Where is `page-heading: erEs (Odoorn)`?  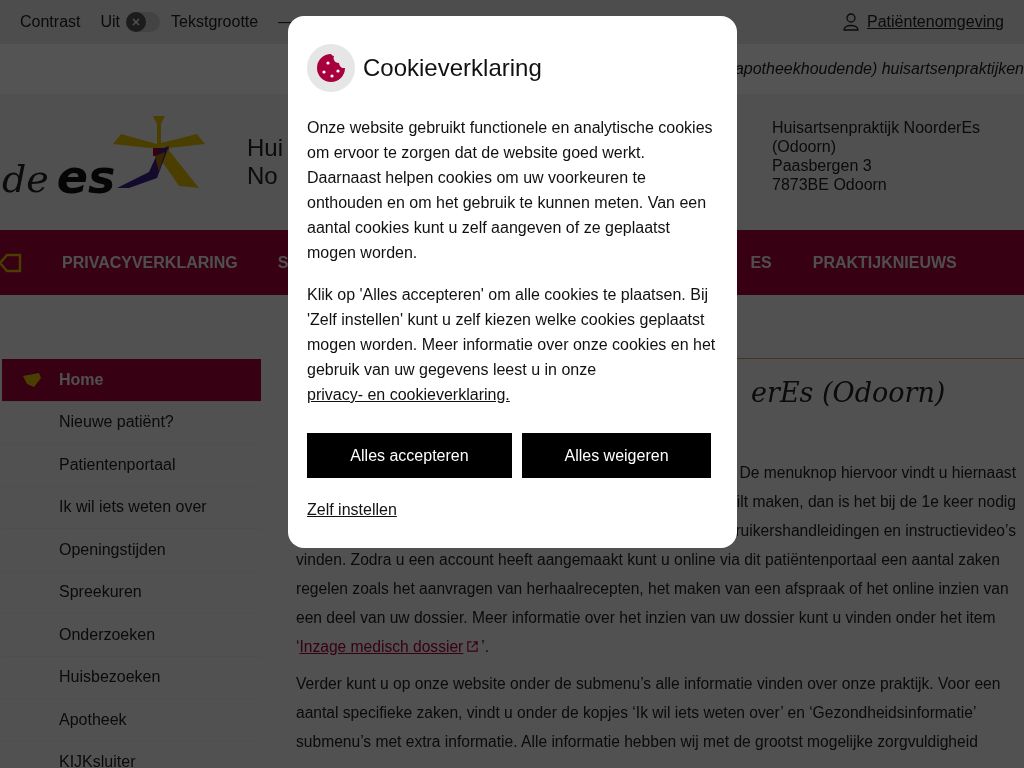
page-heading: erEs (Odoorn) is located at coordinates (849, 393).